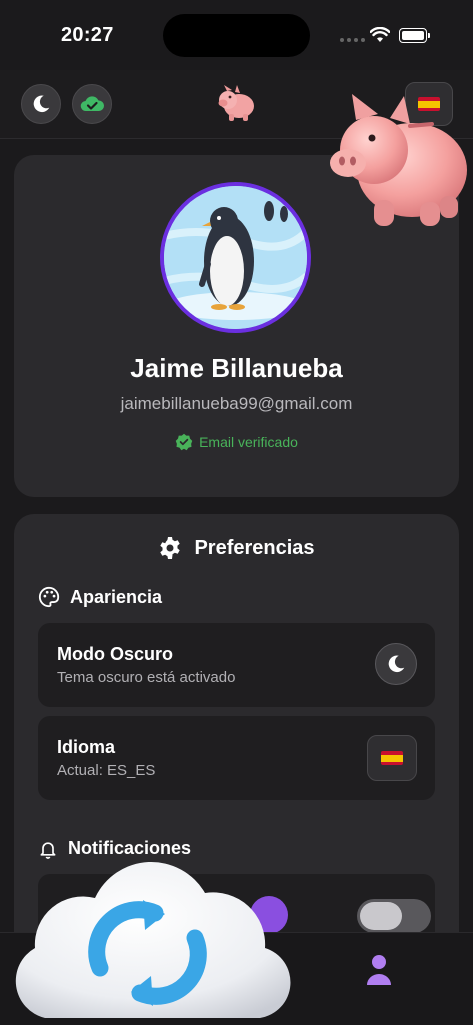 The height and width of the screenshot is (1025, 473). I want to click on theme-toggle-button, so click(41, 104).